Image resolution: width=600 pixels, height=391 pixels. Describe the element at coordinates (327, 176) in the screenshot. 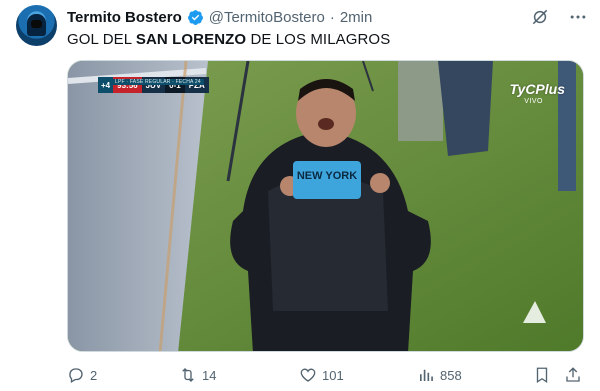

I see `shirt-text: NEW YORK` at that location.